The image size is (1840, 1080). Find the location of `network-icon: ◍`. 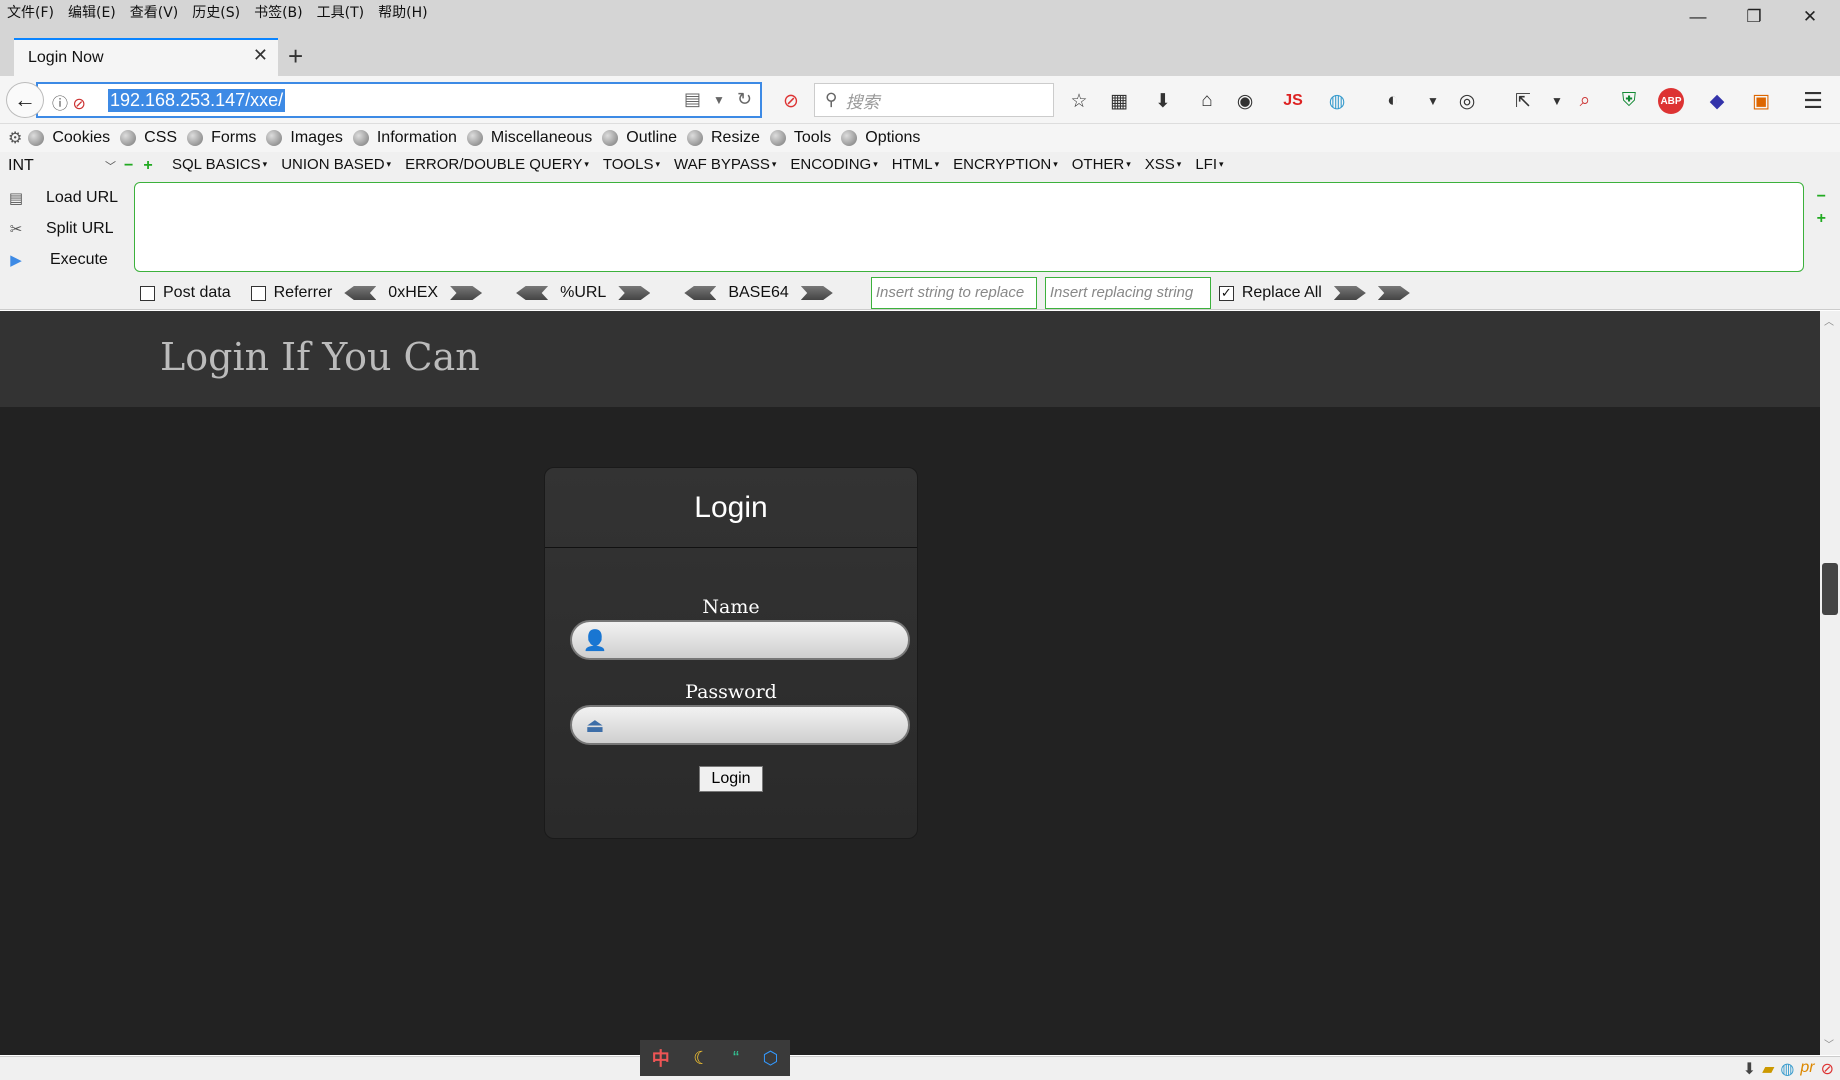

network-icon: ◍ is located at coordinates (1787, 1069).